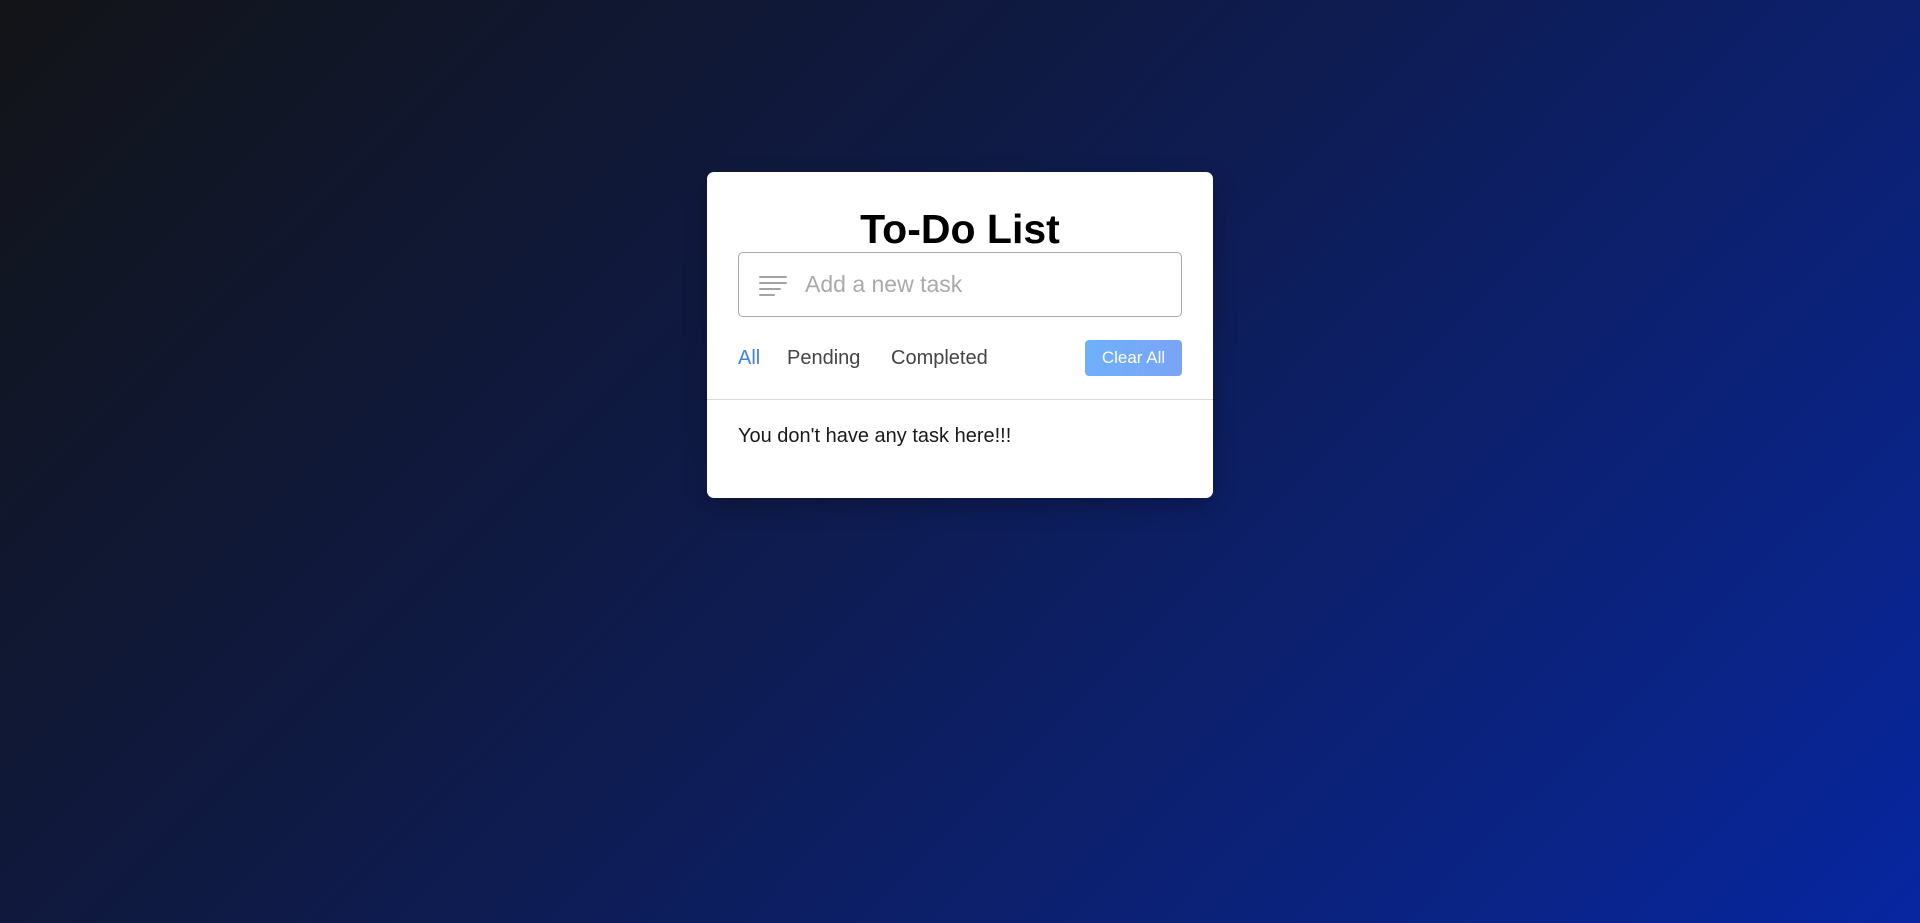 This screenshot has height=923, width=1920. I want to click on filter-controls: All Pending Completed Clear All, so click(960, 358).